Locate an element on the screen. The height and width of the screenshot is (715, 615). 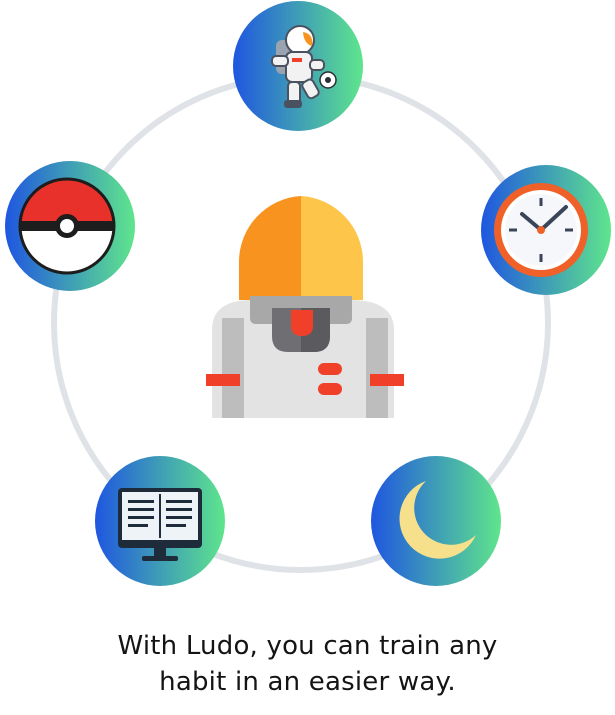
caption-line-1: With Ludo, you can train any is located at coordinates (307, 646).